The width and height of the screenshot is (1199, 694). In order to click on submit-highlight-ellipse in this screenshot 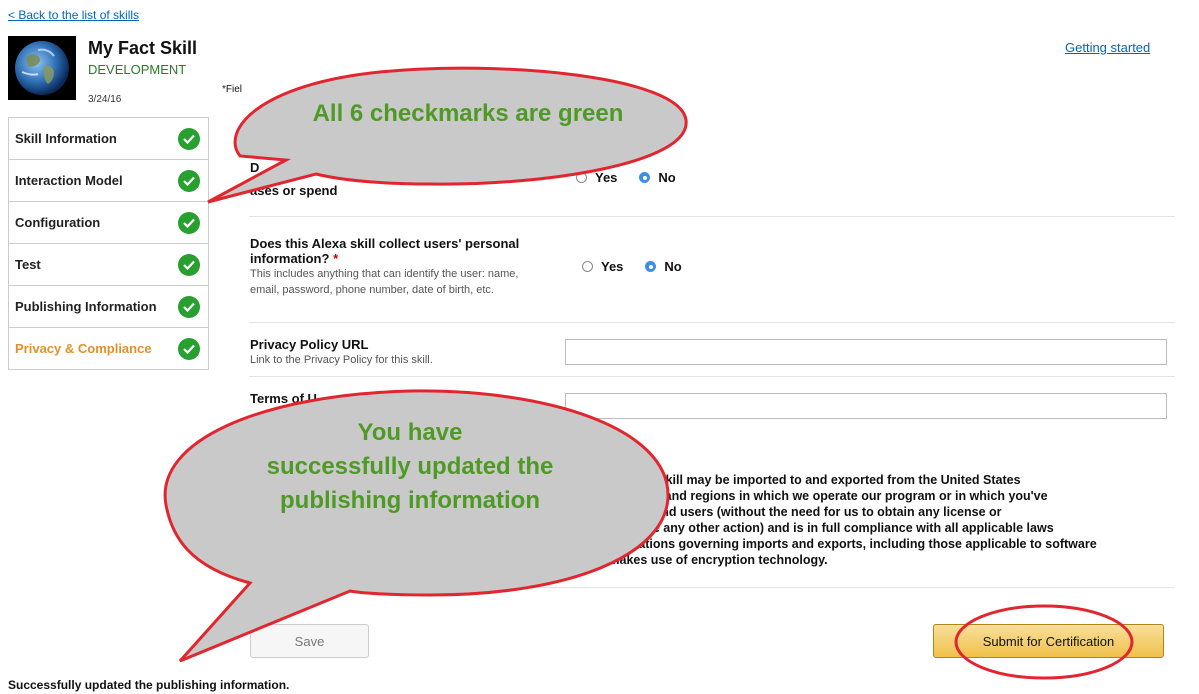, I will do `click(1044, 642)`.